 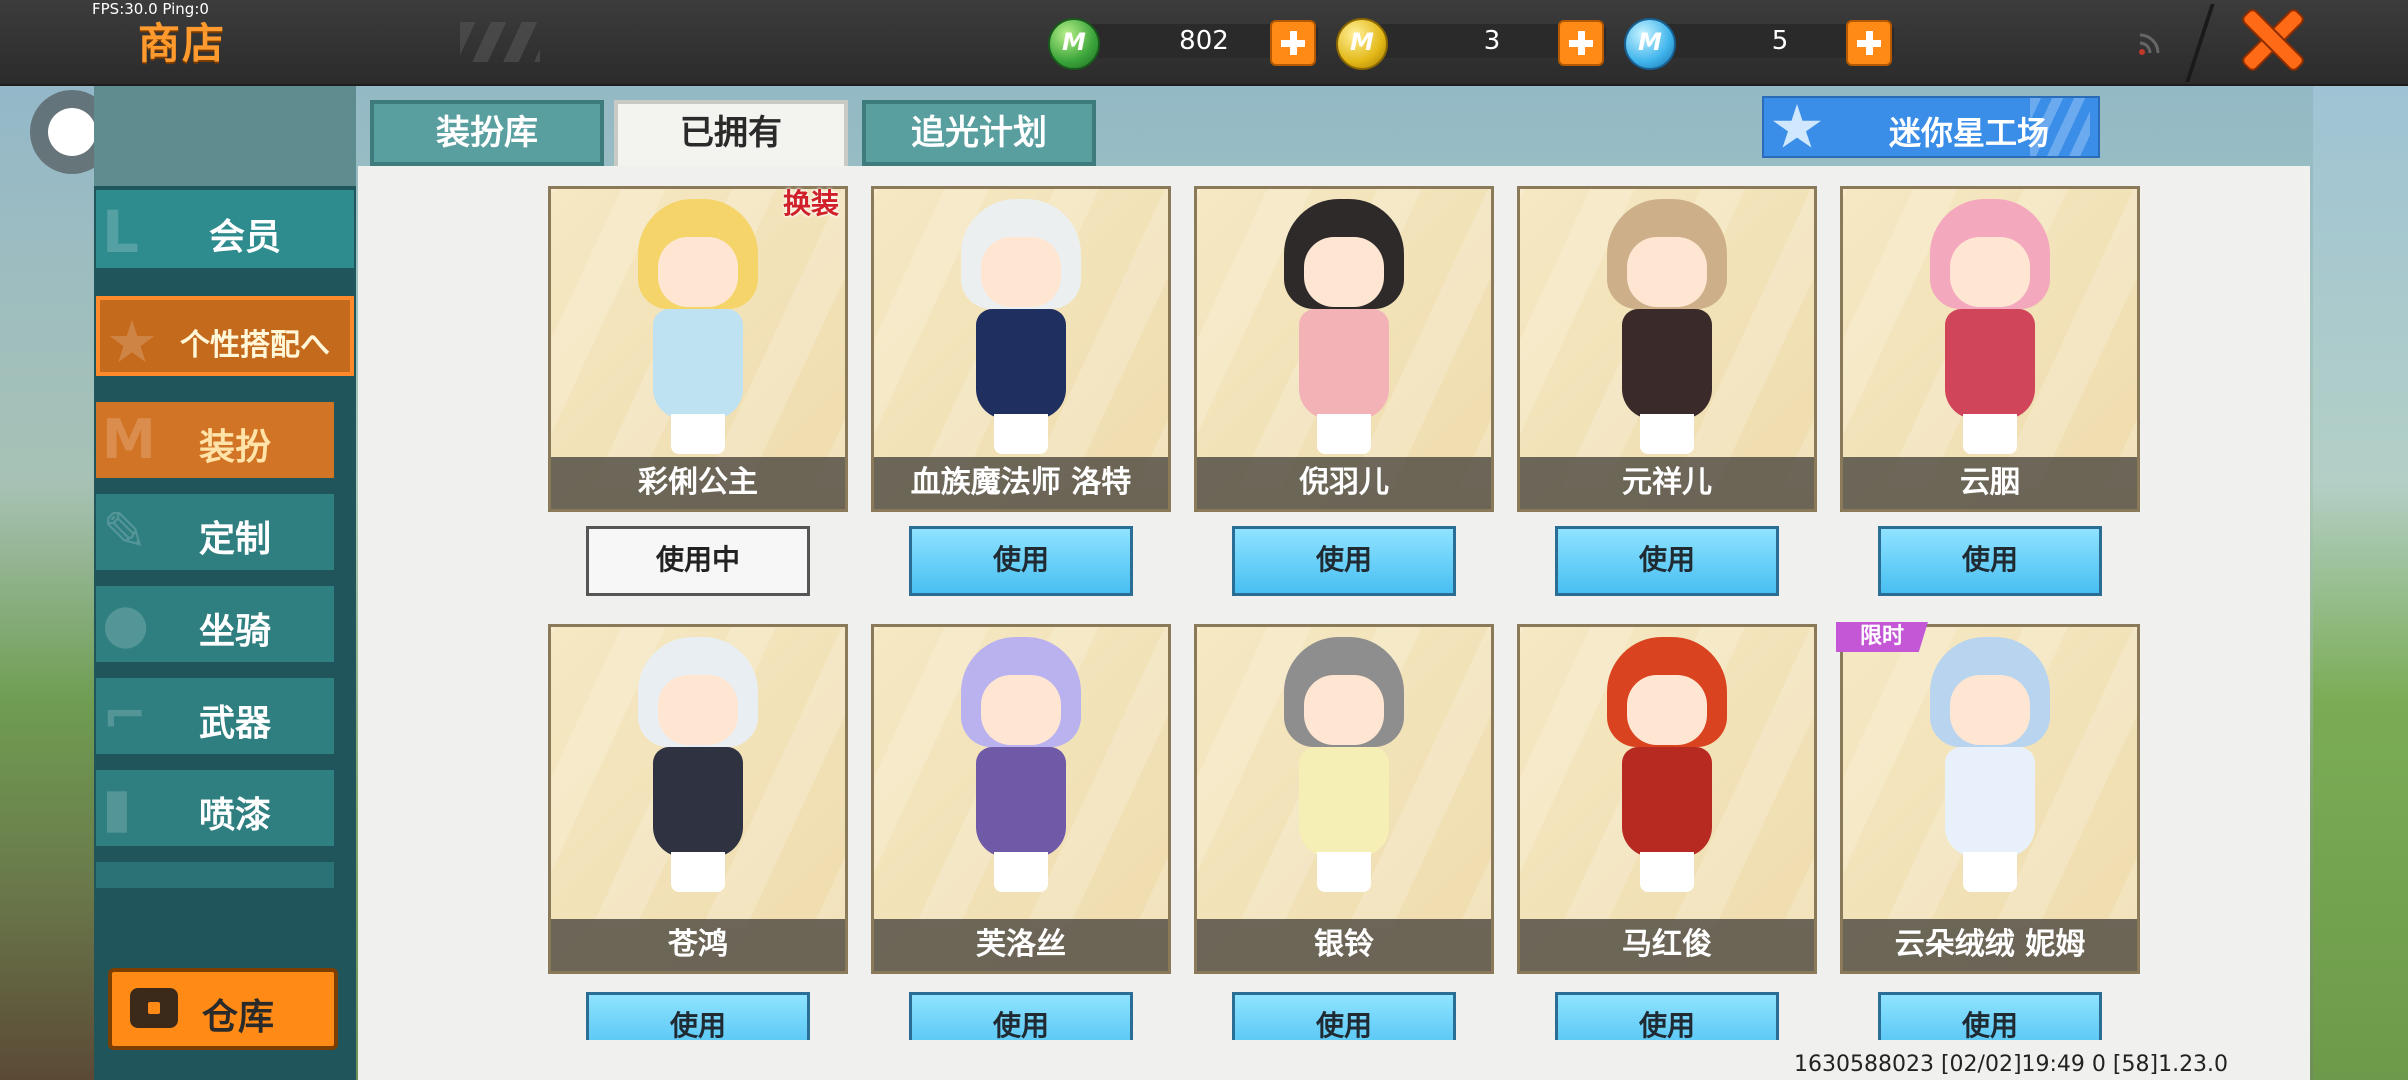 I want to click on skin-name: 元祥儿, so click(x=1667, y=483).